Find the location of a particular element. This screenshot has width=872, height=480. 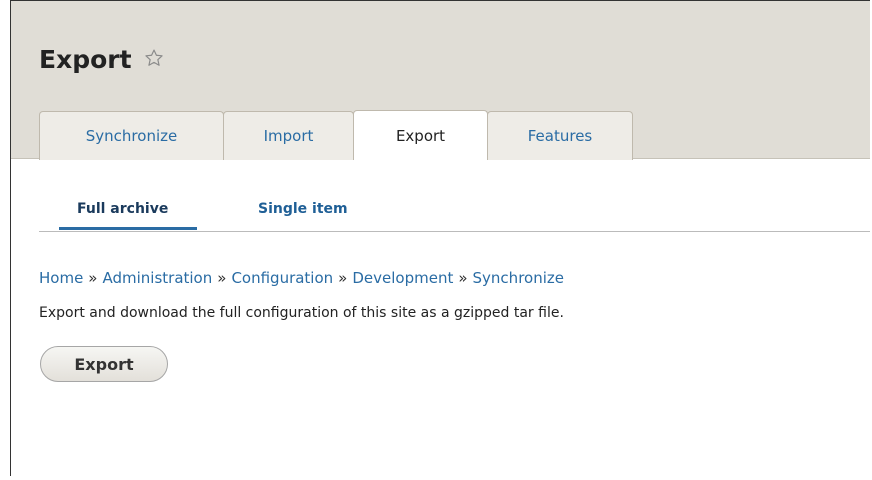

secondary-tabs: Full archive Single item is located at coordinates (454, 210).